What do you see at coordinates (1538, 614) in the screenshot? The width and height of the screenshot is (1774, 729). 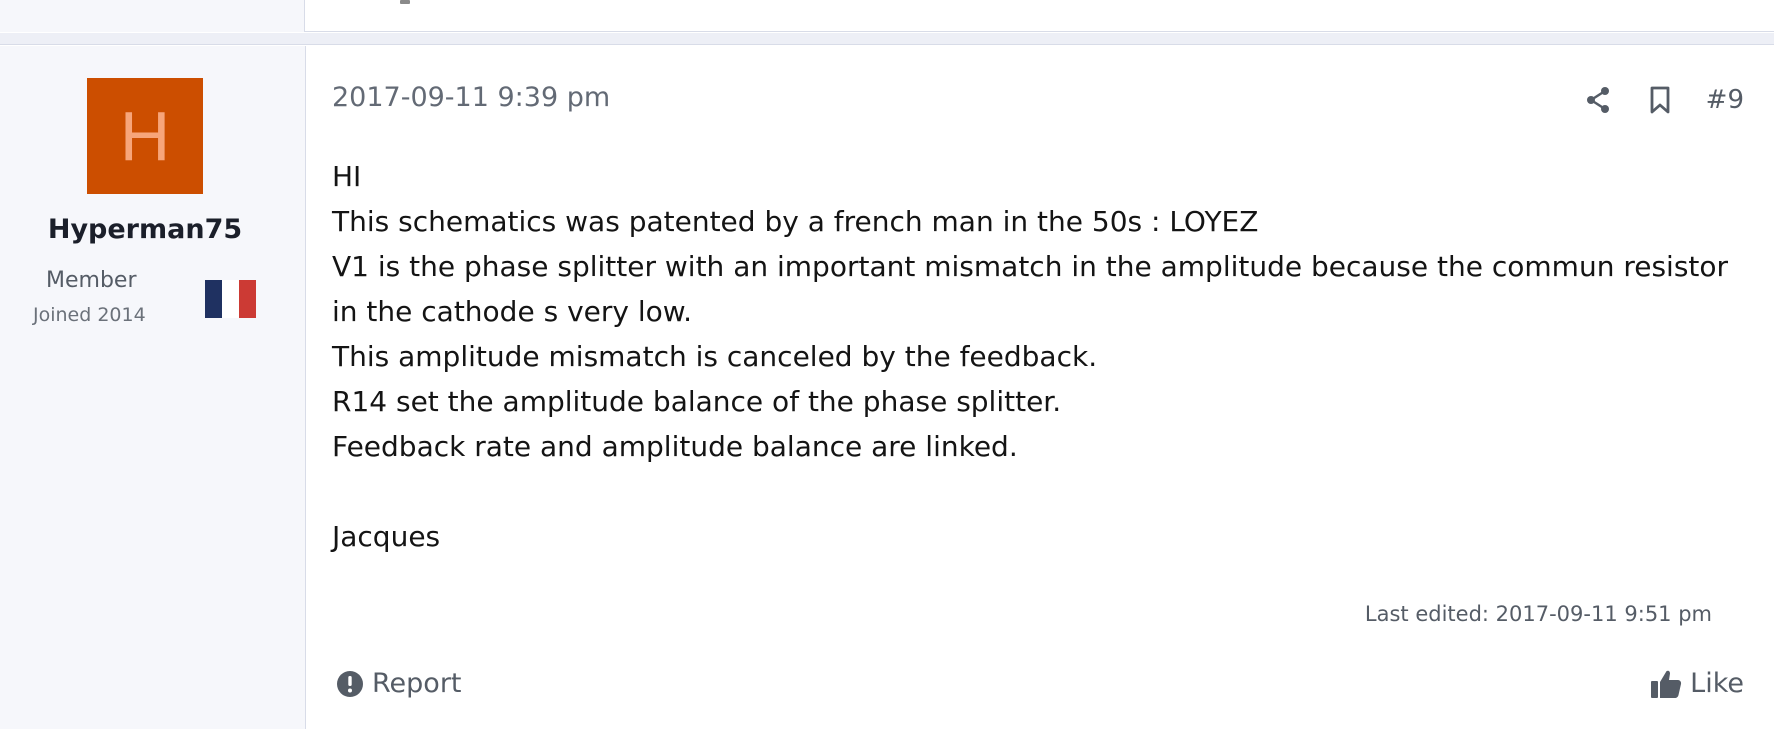 I see `last-edited: Last edited: 2017-09-11 9:51 pm` at bounding box center [1538, 614].